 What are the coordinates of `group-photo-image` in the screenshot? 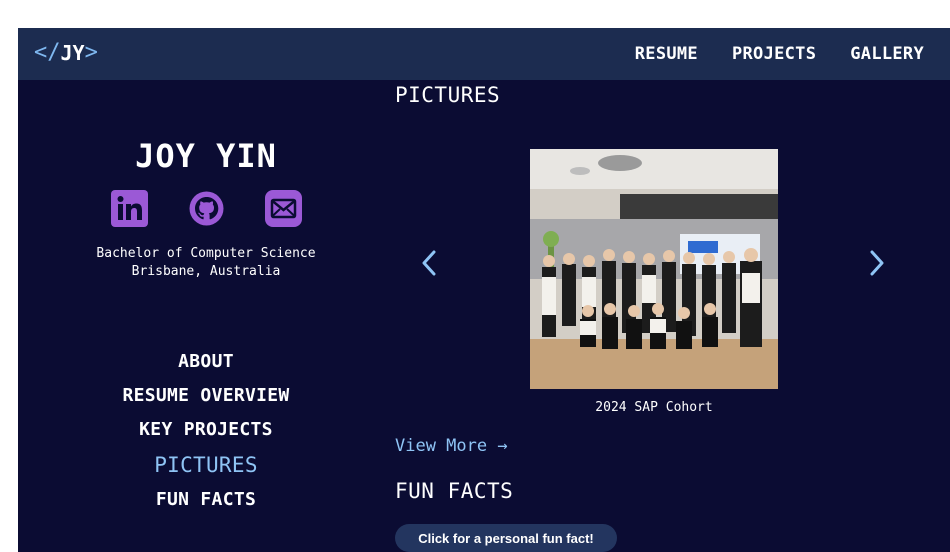 It's located at (654, 269).